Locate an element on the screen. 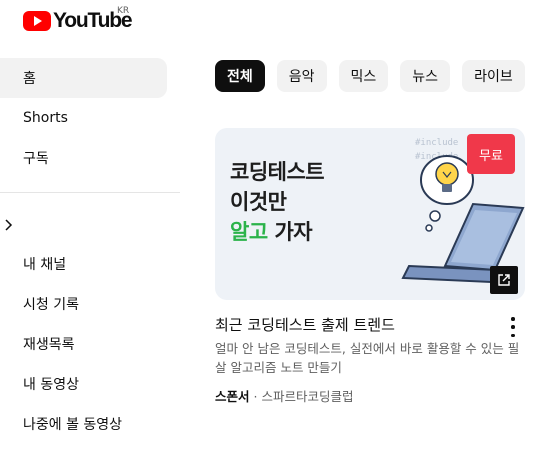 The width and height of the screenshot is (536, 450). ad-title: 최근 코딩테스트 출제 트렌드 is located at coordinates (305, 324).